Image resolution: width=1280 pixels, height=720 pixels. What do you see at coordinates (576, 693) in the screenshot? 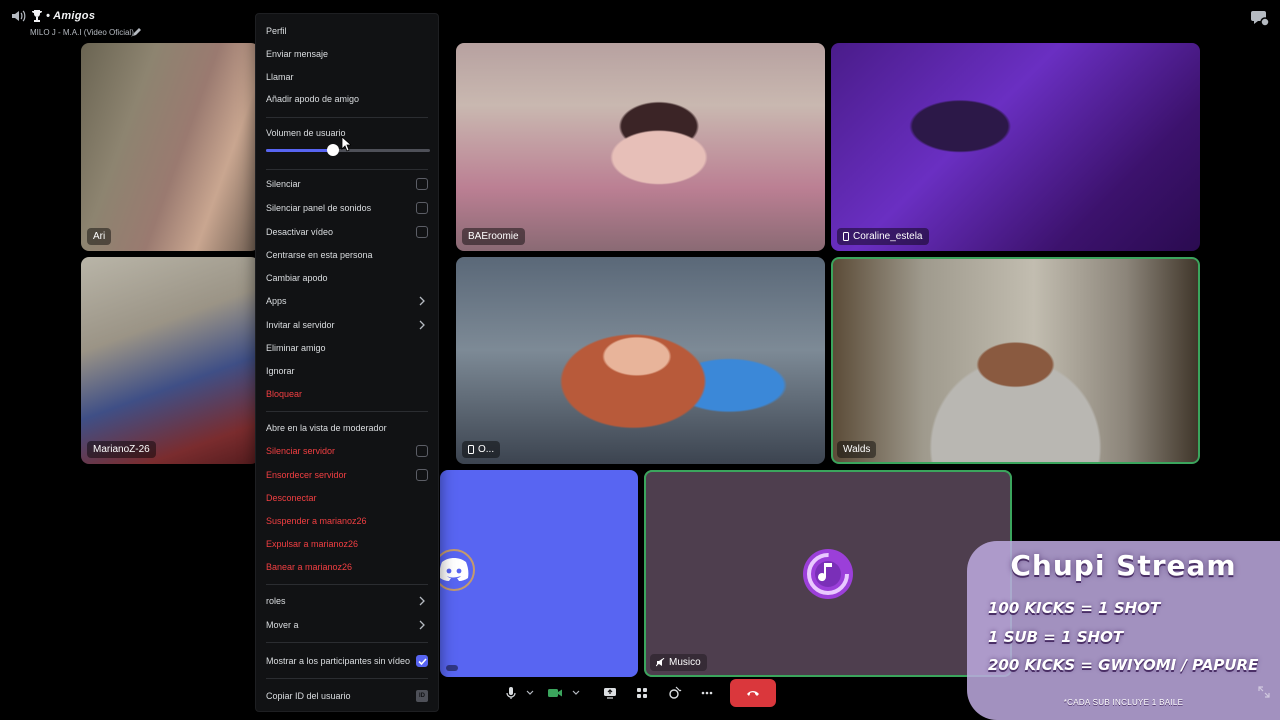
I see `camera-options-chevron-icon` at bounding box center [576, 693].